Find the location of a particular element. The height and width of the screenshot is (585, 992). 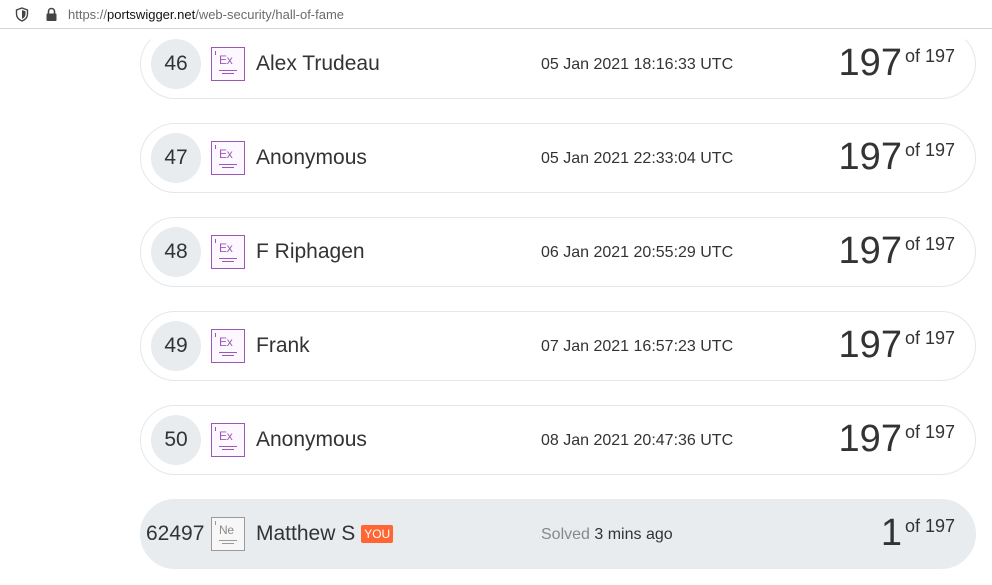

user-name: Matthew S YOU is located at coordinates (325, 534).